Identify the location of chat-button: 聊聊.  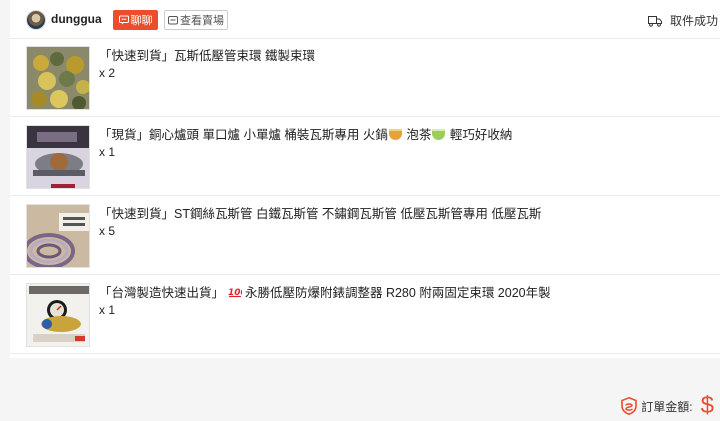
(135, 20).